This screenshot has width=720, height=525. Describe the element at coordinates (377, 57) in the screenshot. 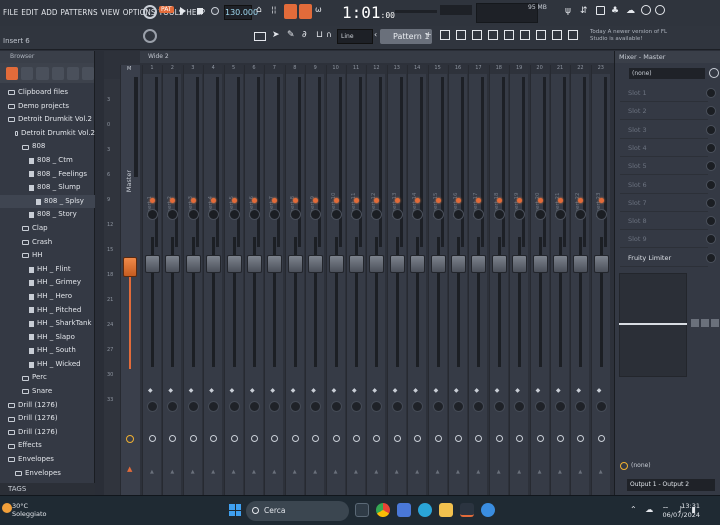

I see `mixer-view-label: Wide 2` at that location.